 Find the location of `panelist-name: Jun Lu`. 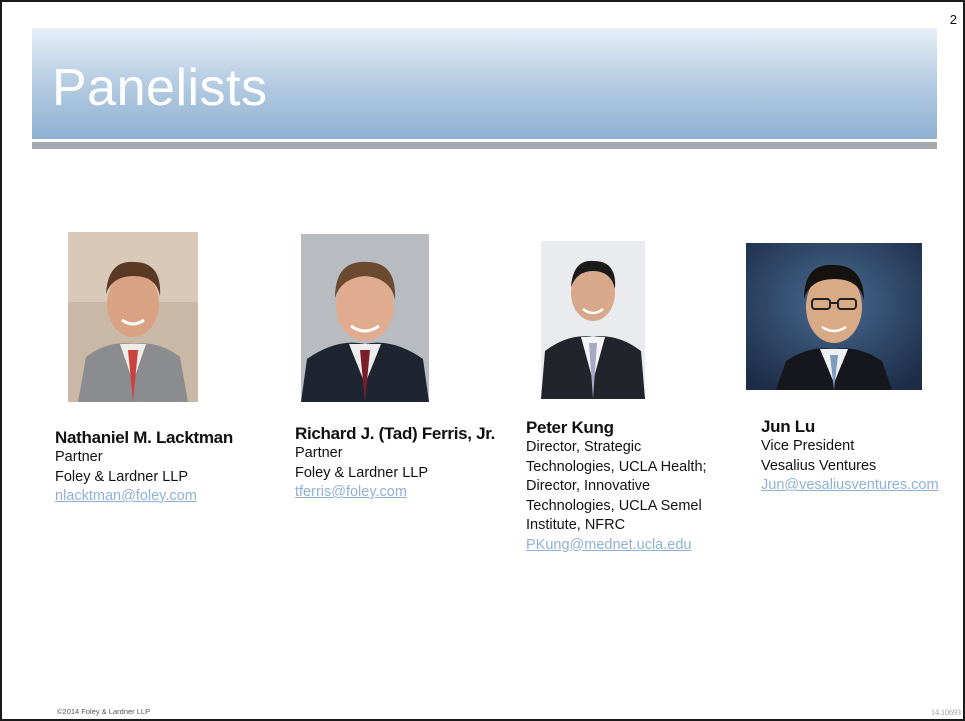

panelist-name: Jun Lu is located at coordinates (788, 426).